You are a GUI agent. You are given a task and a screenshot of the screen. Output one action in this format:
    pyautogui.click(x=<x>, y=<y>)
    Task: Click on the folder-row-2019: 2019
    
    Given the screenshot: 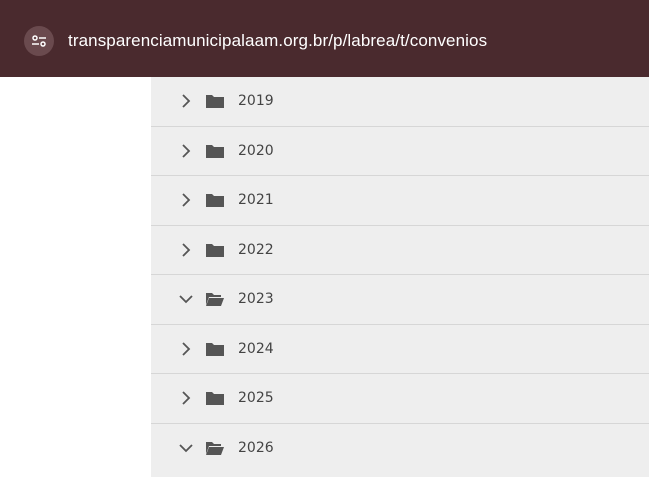 What is the action you would take?
    pyautogui.click(x=400, y=102)
    